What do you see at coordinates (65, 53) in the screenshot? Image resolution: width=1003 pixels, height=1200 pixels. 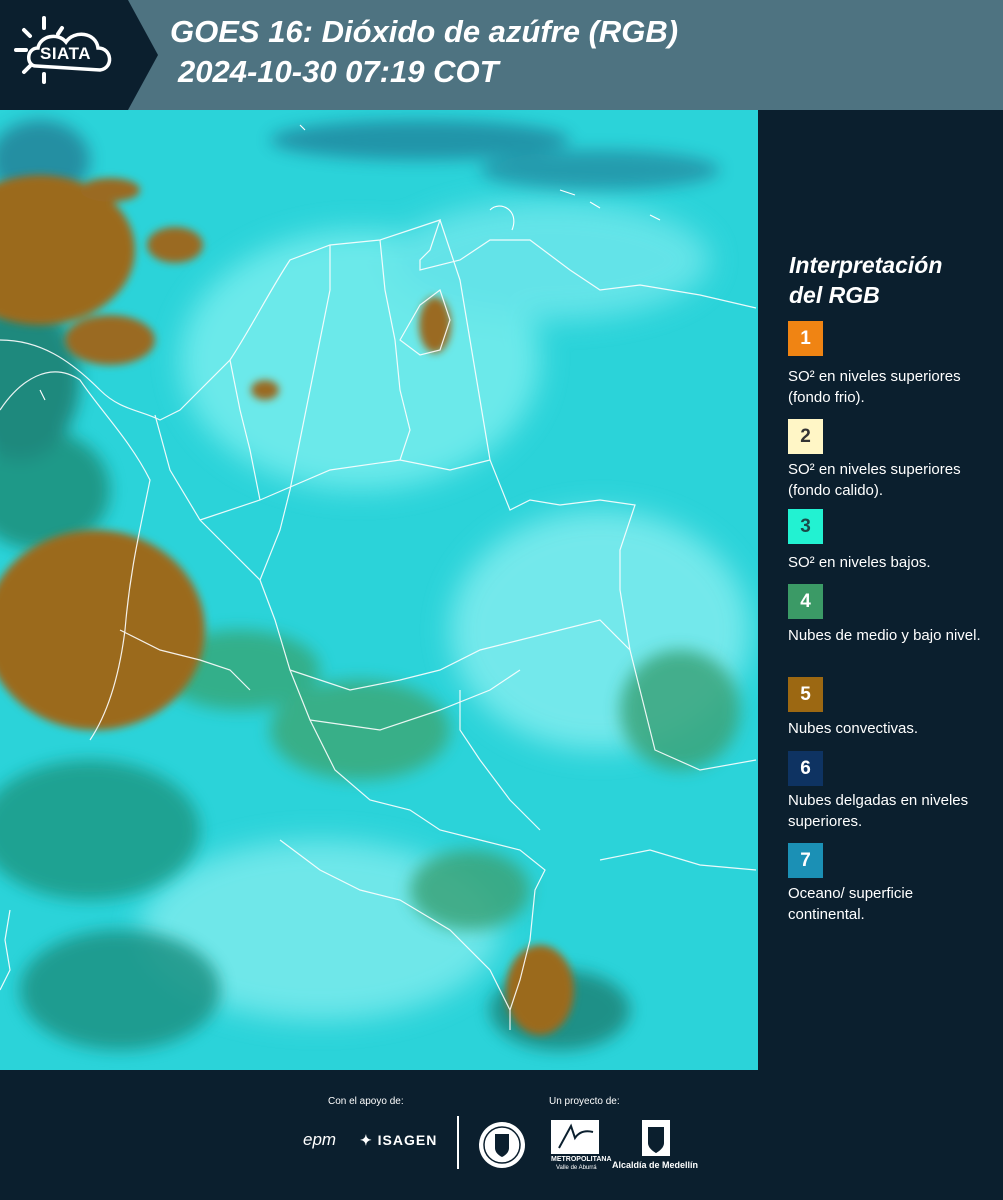 I see `logo-text: SIATA` at bounding box center [65, 53].